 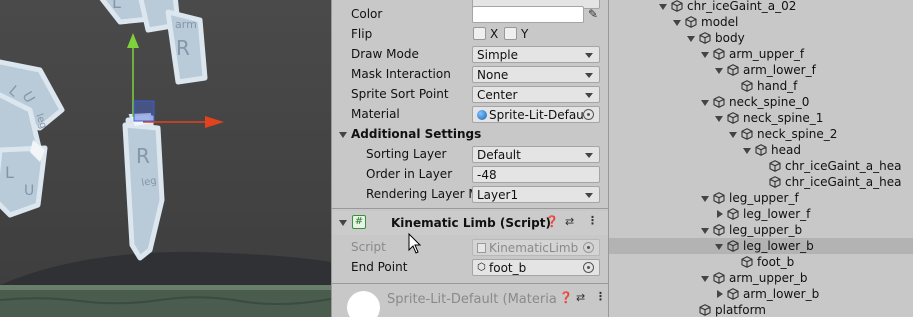 I want to click on draw-mode-row: Draw Mode Simple, so click(x=470, y=54).